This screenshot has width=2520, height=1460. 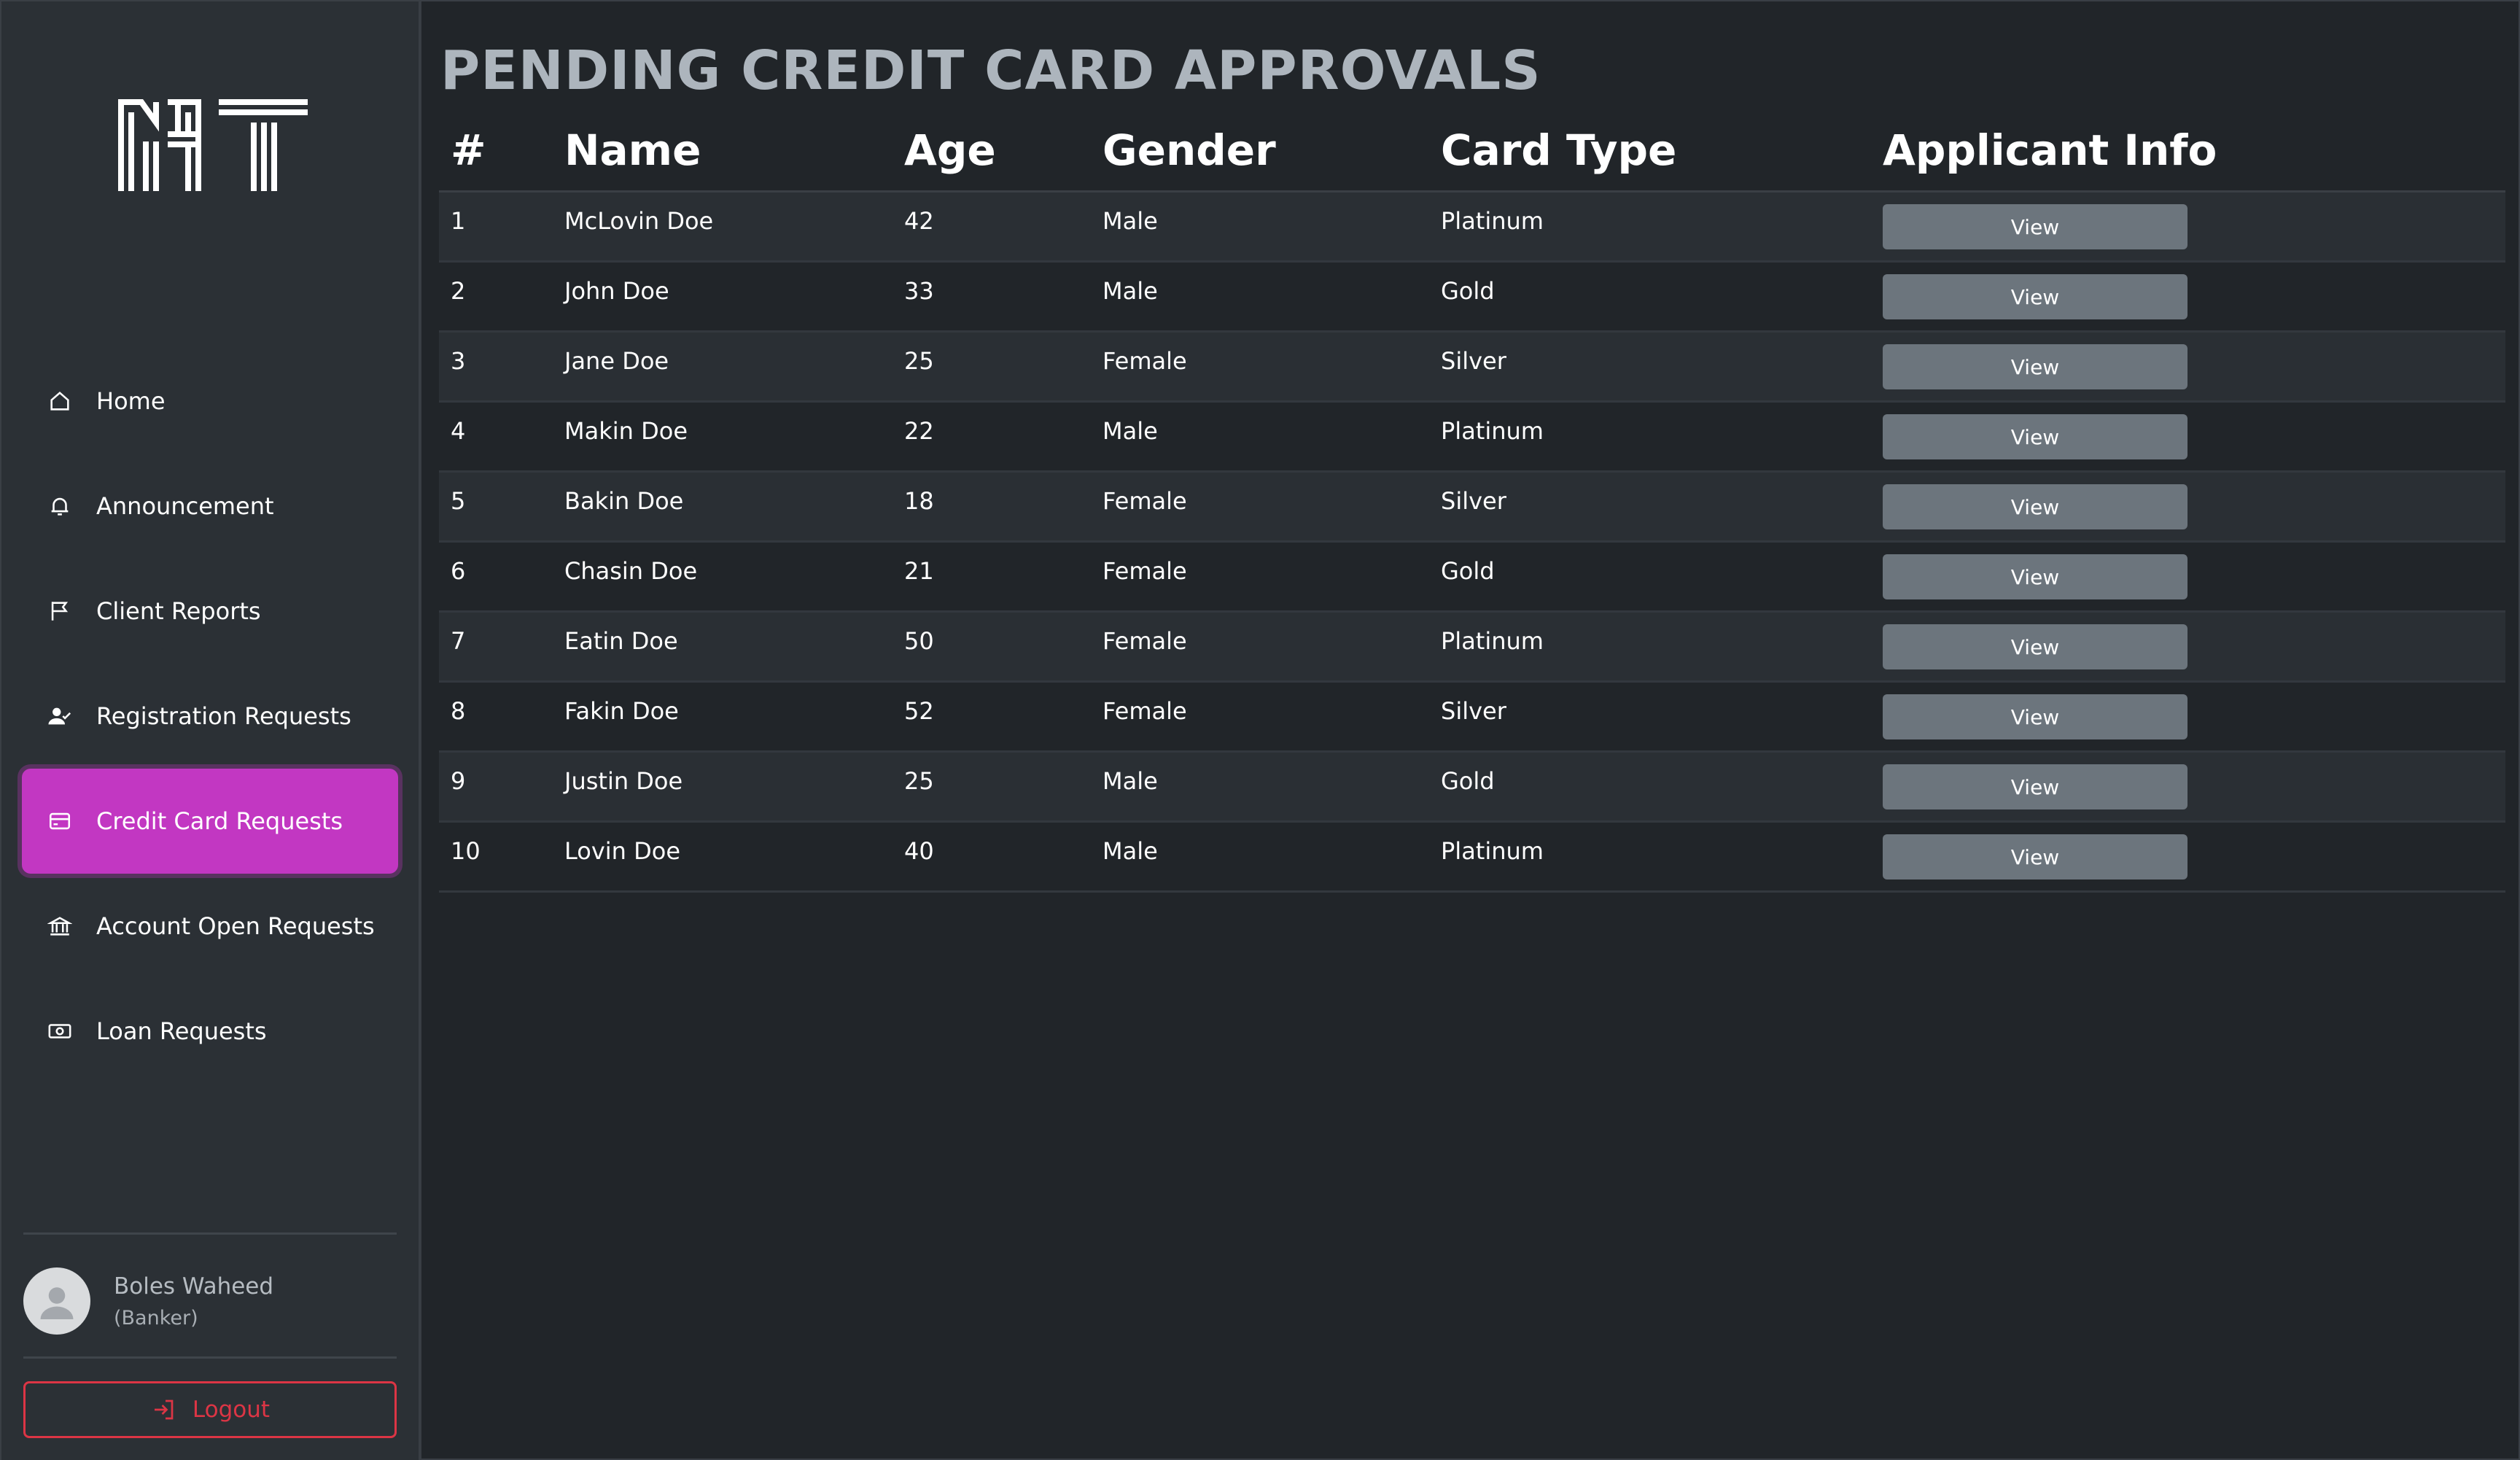 What do you see at coordinates (163, 1410) in the screenshot?
I see `logout-icon` at bounding box center [163, 1410].